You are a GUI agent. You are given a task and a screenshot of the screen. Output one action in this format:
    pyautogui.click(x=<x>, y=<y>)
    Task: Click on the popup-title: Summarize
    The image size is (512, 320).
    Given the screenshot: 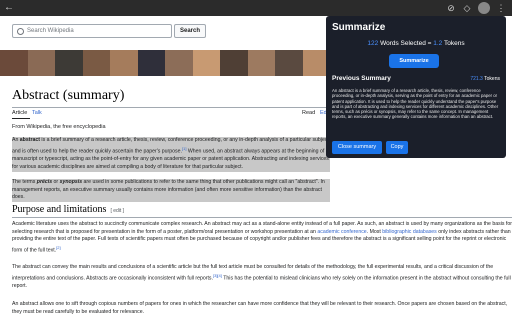 What is the action you would take?
    pyautogui.click(x=359, y=27)
    